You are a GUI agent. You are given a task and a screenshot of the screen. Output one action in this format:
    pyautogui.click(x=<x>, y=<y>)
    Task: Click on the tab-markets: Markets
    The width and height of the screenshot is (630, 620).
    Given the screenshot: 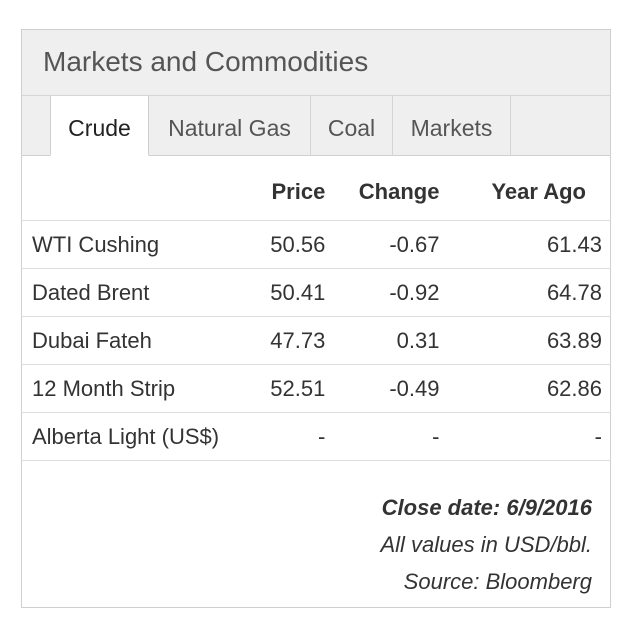 What is the action you would take?
    pyautogui.click(x=452, y=126)
    